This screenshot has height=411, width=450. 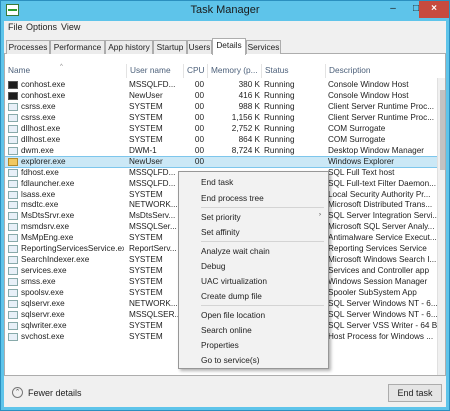 What do you see at coordinates (65, 71) in the screenshot?
I see `column-name: Name` at bounding box center [65, 71].